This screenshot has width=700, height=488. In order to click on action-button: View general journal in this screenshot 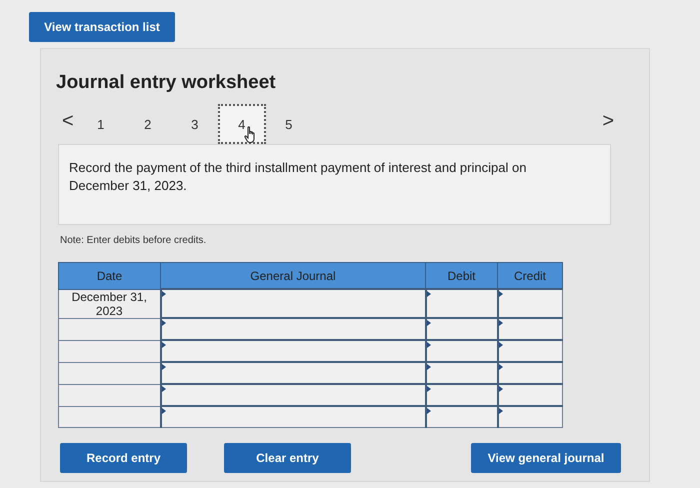, I will do `click(546, 458)`.